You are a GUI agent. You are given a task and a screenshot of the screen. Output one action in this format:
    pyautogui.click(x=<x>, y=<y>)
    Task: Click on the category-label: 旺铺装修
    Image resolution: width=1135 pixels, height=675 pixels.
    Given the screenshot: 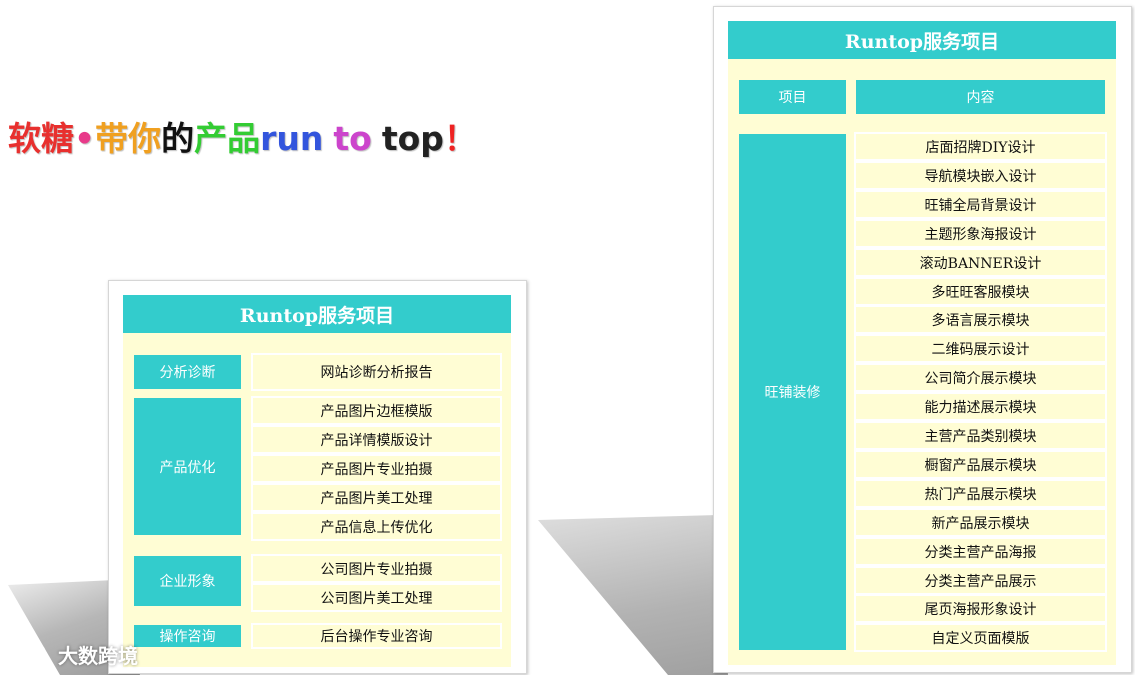 What is the action you would take?
    pyautogui.click(x=792, y=392)
    